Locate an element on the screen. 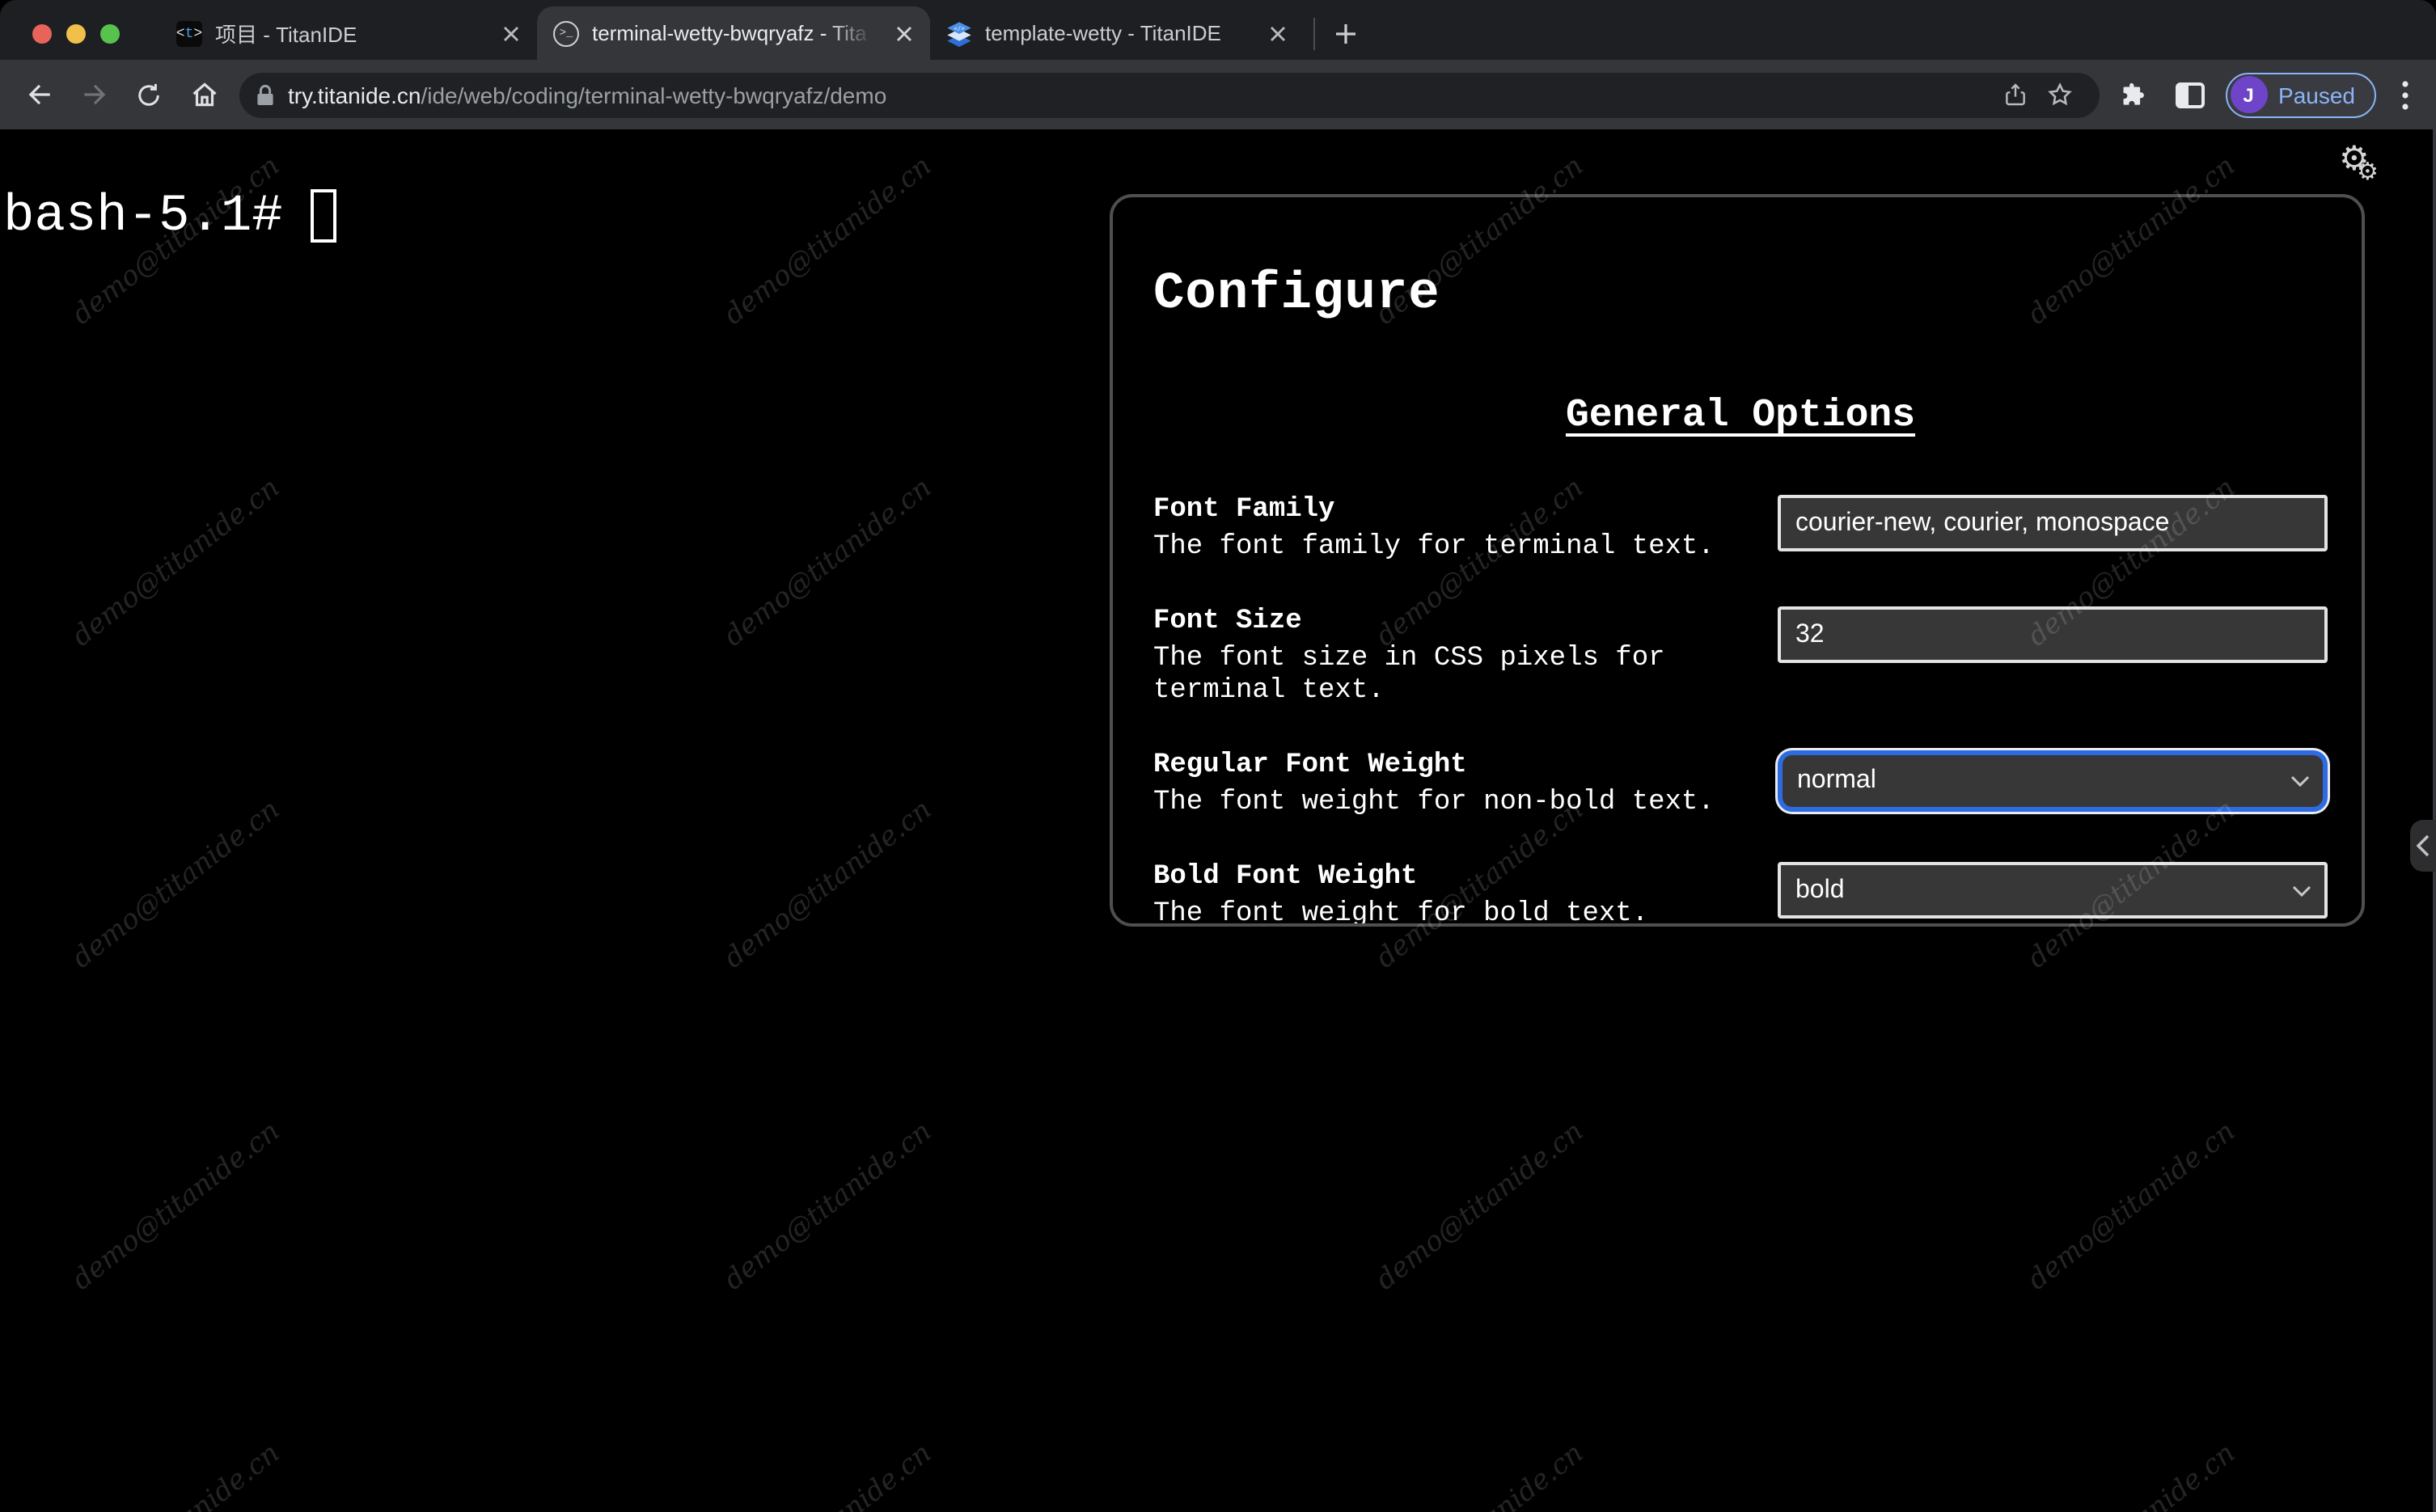 Image resolution: width=2436 pixels, height=1512 pixels. bold-font-weight-label: Bold Font Weight is located at coordinates (1285, 877).